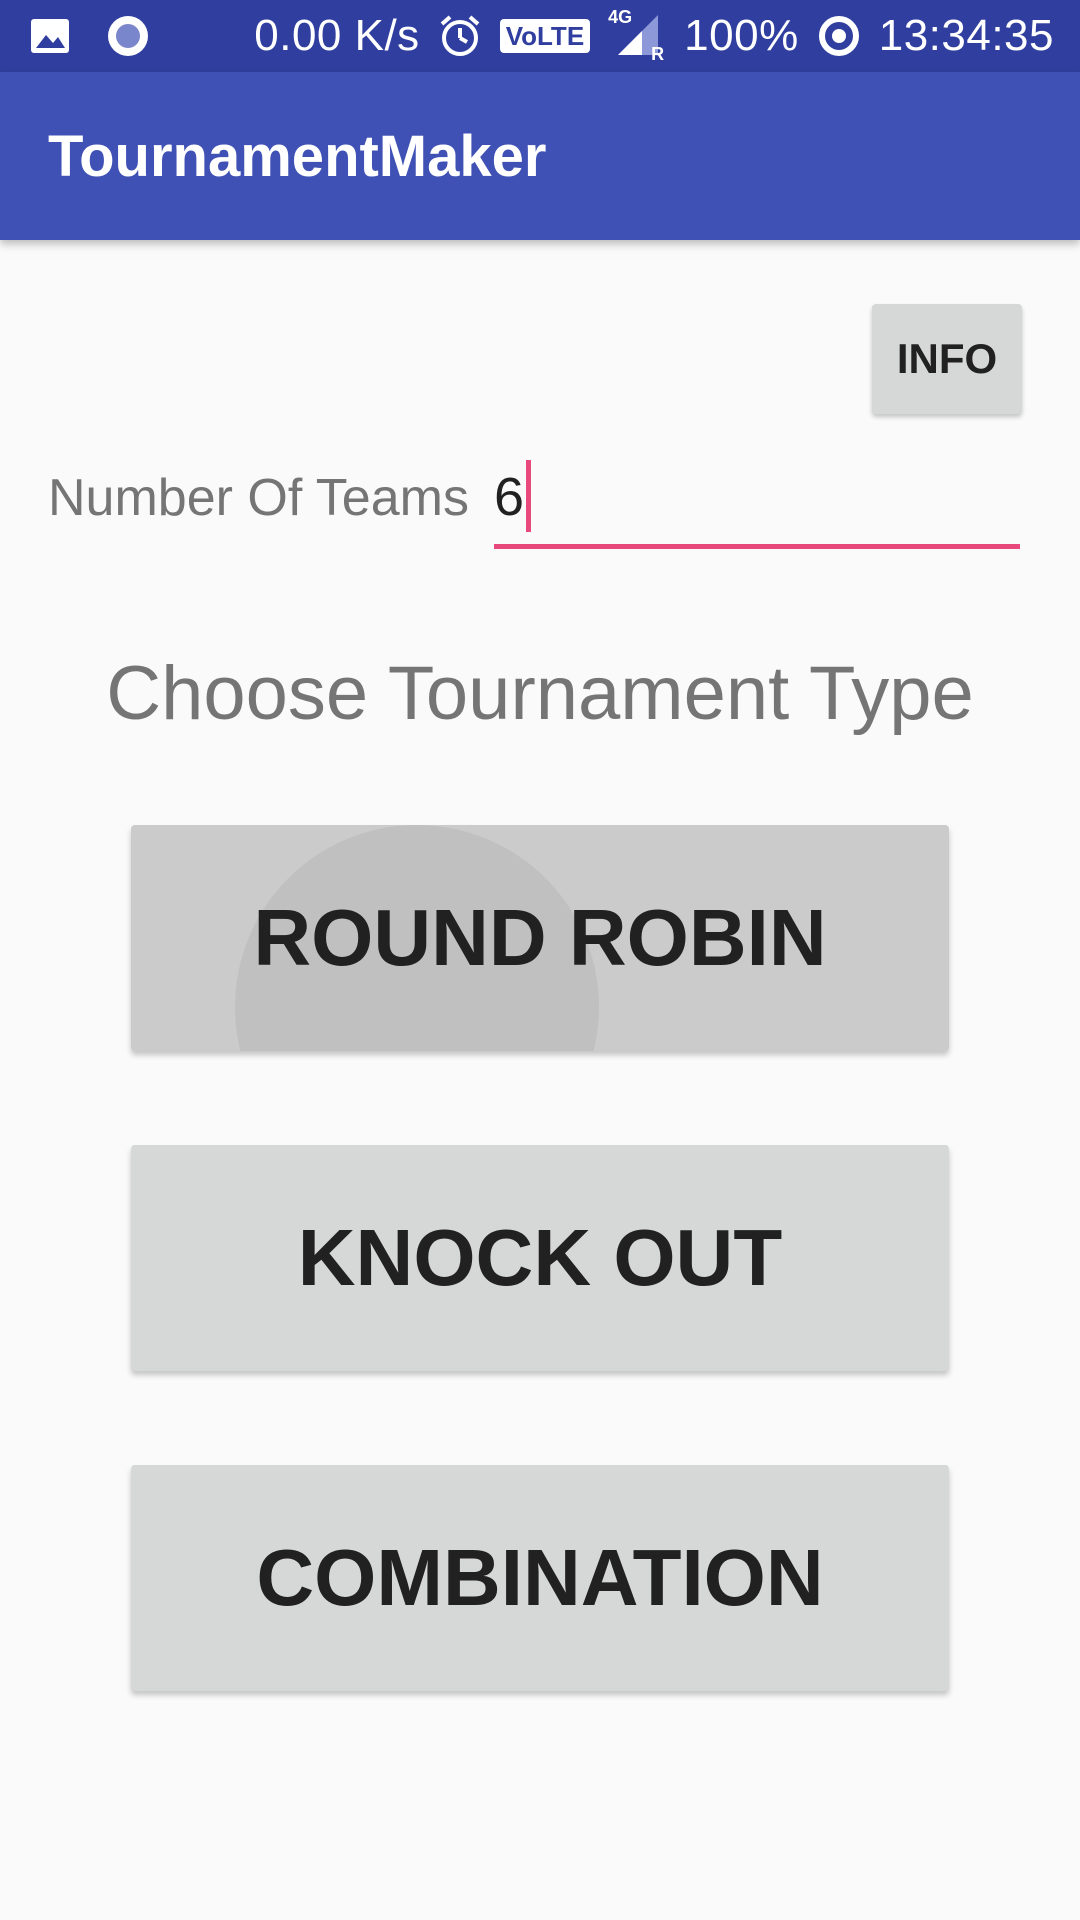  Describe the element at coordinates (509, 497) in the screenshot. I see `teams-value: 6` at that location.